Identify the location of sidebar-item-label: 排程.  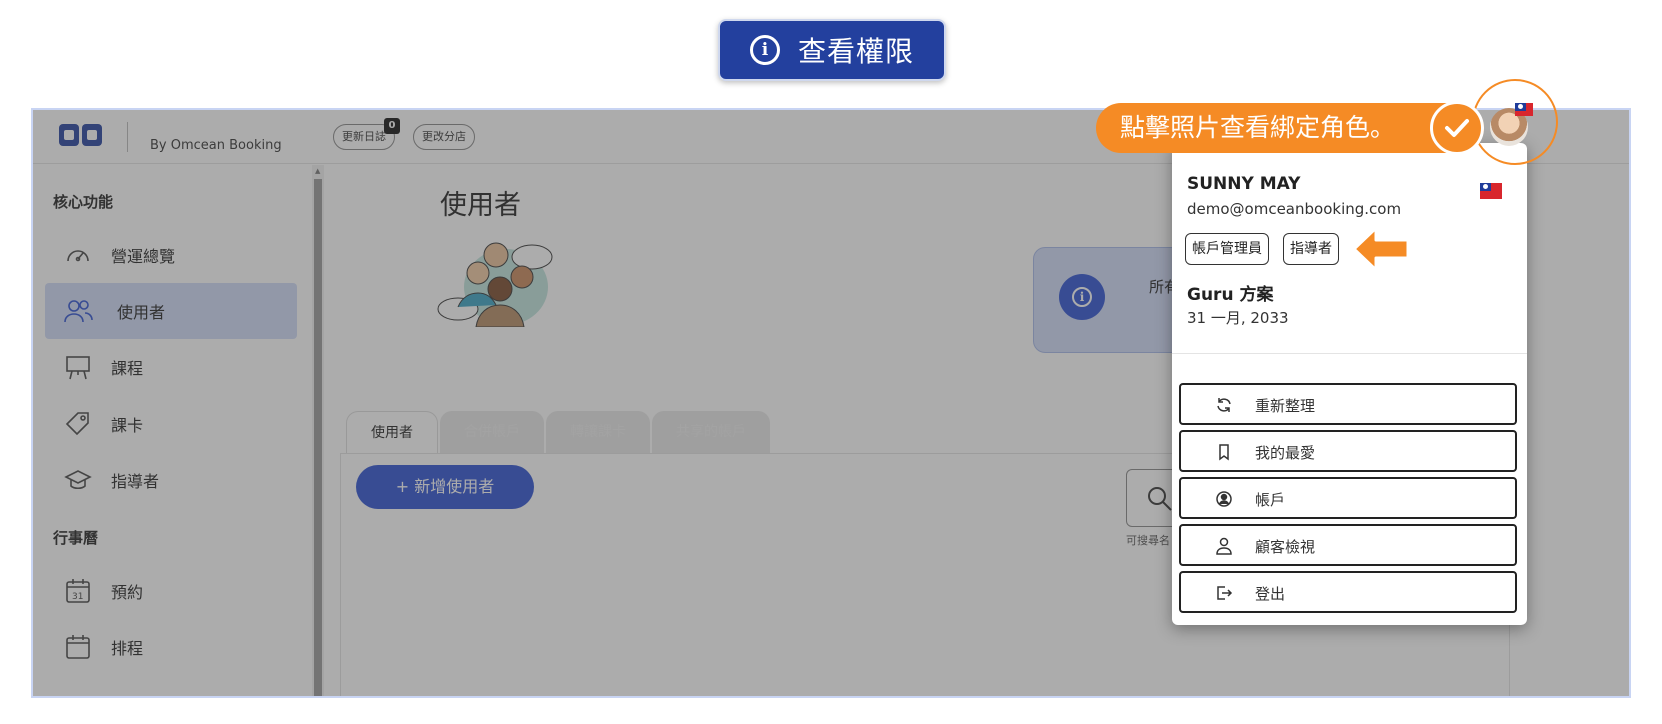
(127, 648).